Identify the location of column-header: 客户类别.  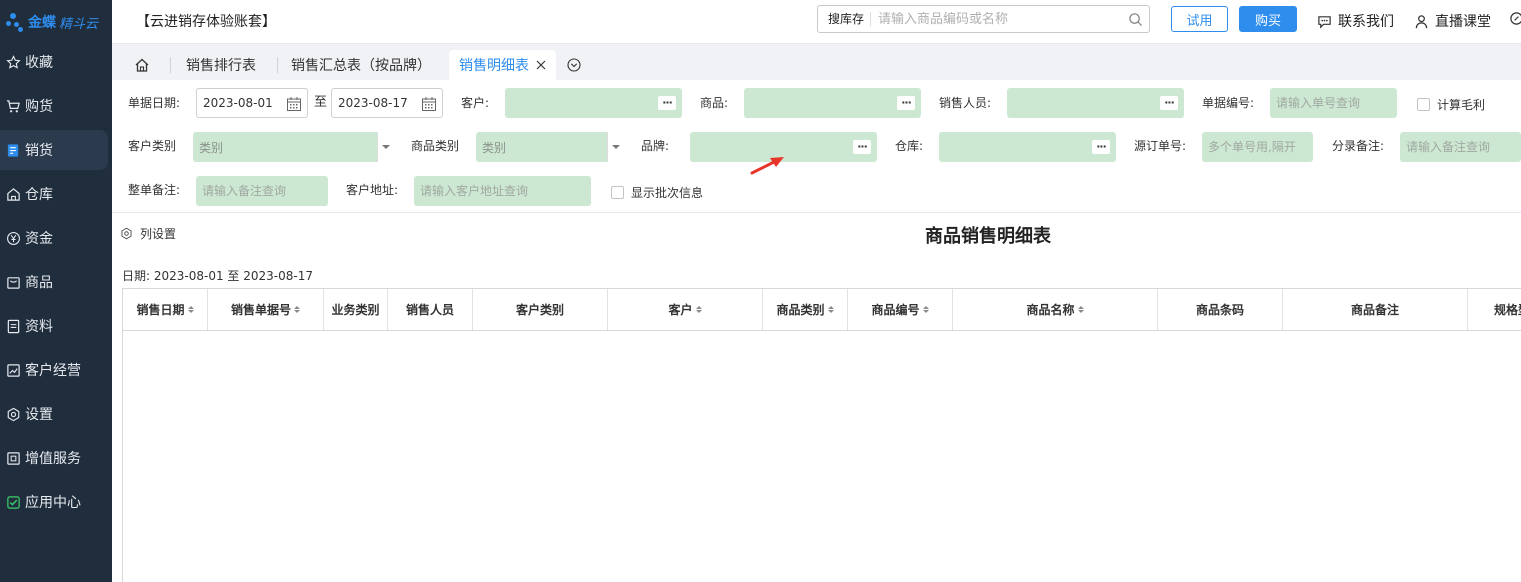
(540, 309).